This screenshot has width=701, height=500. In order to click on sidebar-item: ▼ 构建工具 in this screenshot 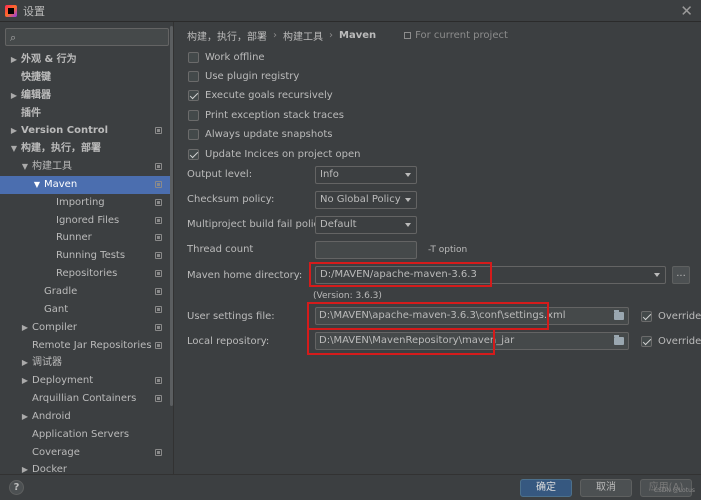, I will do `click(86, 167)`.